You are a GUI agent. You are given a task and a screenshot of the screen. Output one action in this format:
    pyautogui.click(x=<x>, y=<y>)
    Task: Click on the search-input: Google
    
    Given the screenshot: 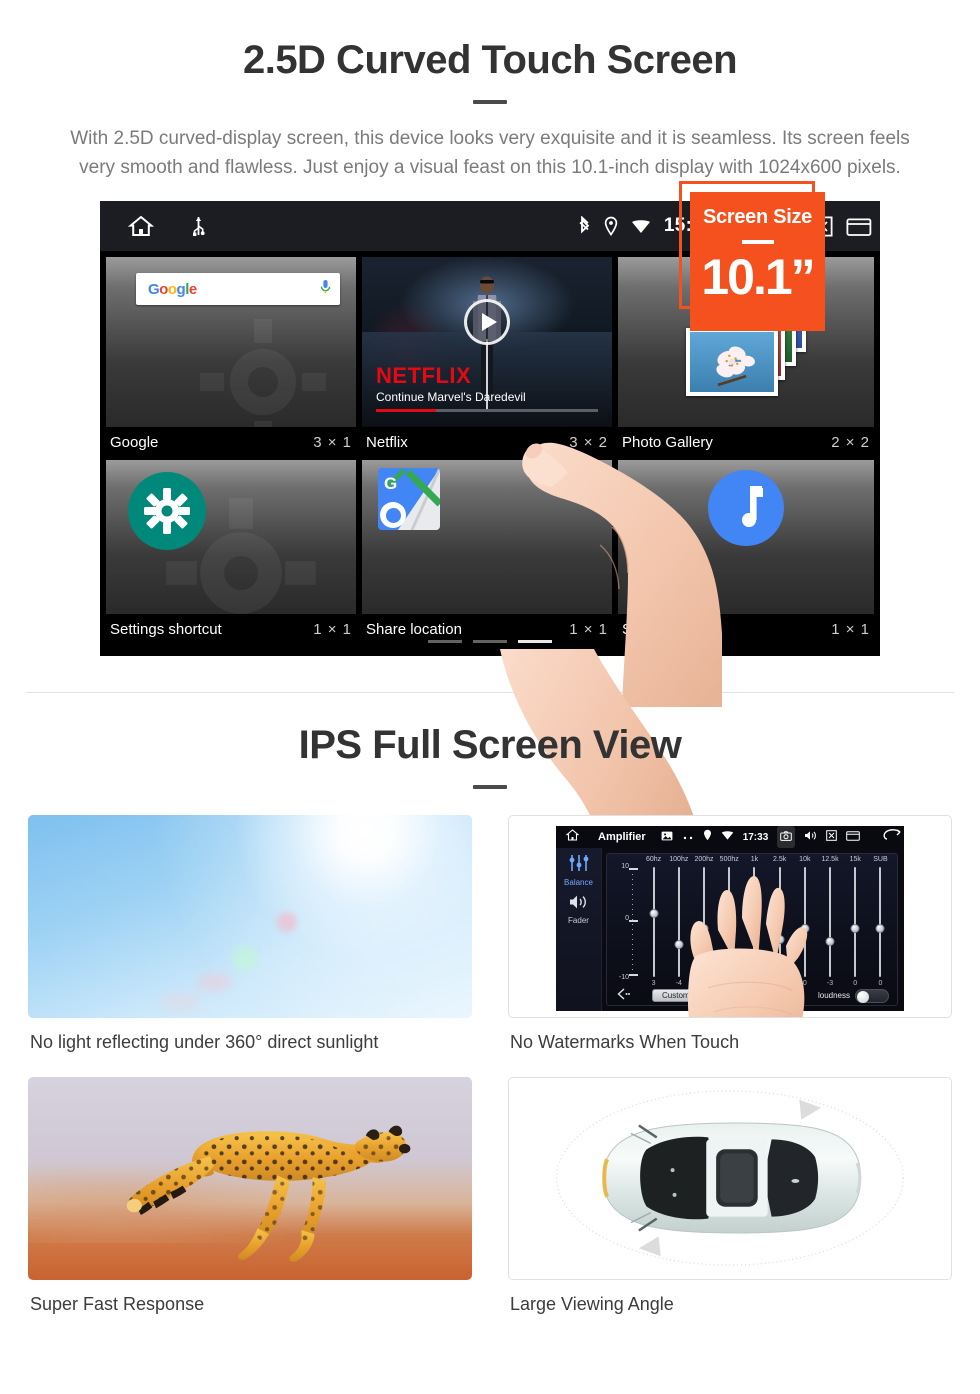 What is the action you would take?
    pyautogui.click(x=238, y=289)
    